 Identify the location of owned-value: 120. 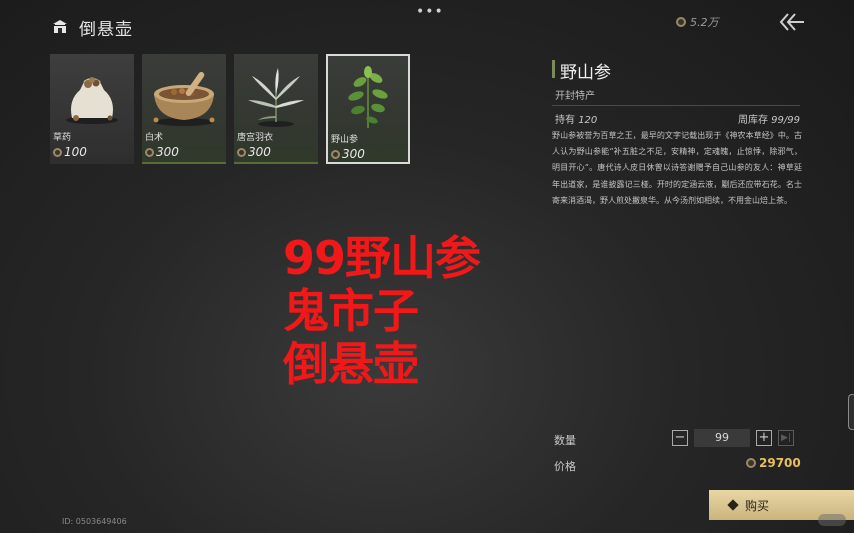
(588, 120).